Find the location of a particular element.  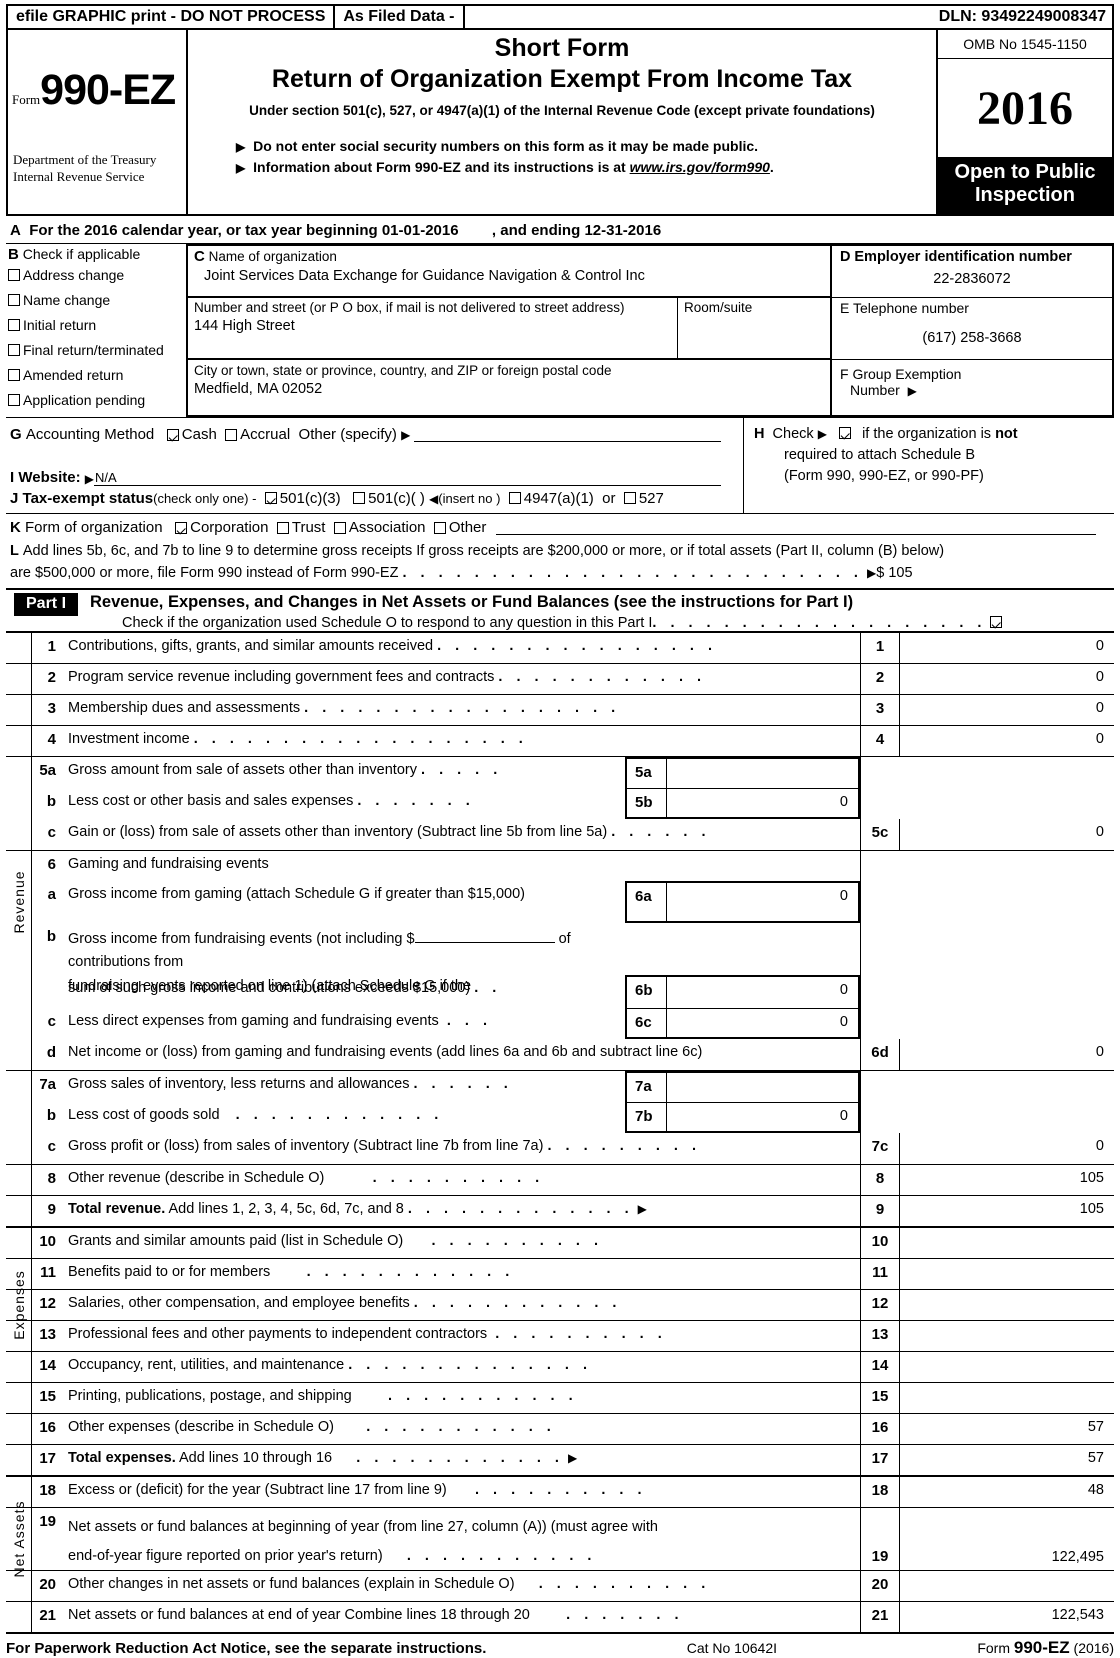

checkbox-4947a1 is located at coordinates (514, 498).